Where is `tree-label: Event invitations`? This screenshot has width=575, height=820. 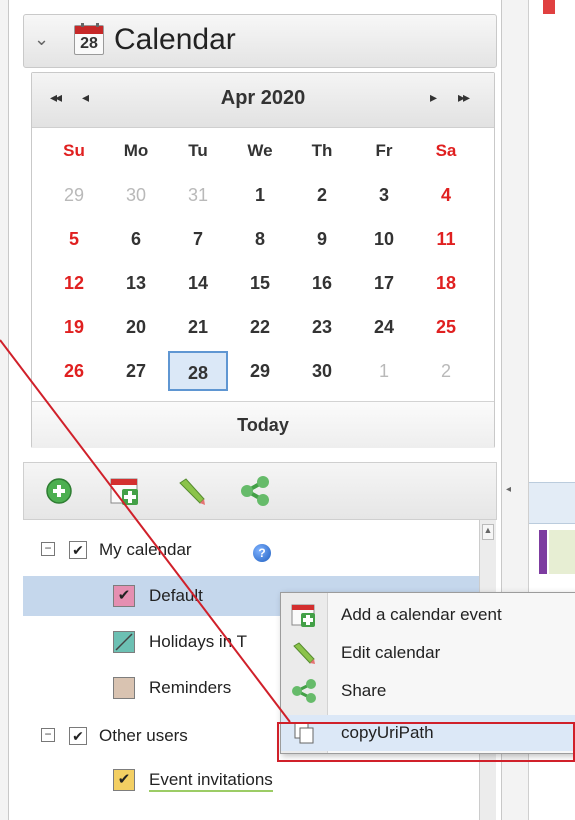 tree-label: Event invitations is located at coordinates (211, 781).